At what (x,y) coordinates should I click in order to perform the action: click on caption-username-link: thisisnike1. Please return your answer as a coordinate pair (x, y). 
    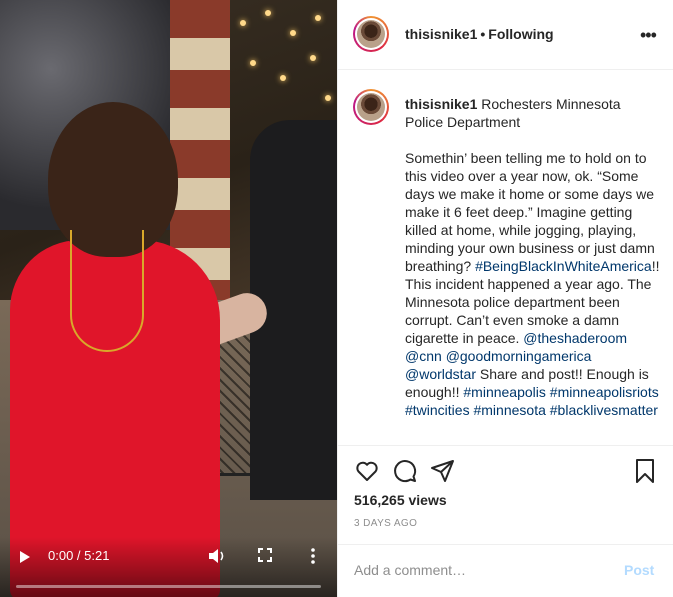
    Looking at the image, I should click on (441, 104).